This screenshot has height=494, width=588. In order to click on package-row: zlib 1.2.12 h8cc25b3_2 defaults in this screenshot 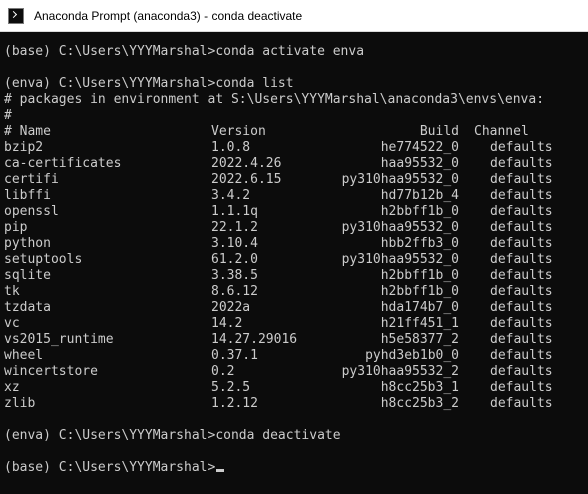, I will do `click(294, 404)`.